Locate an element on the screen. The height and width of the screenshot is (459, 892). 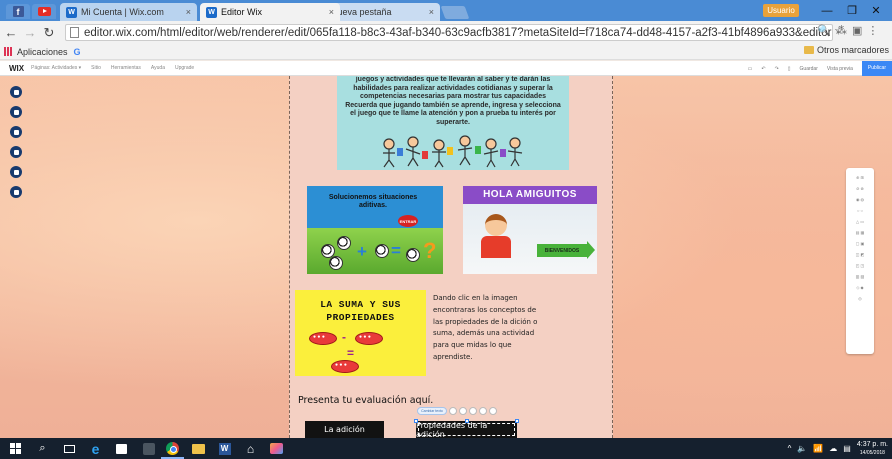
extension-icons: ⁂ ▣ ⋮ is located at coordinates (857, 30).